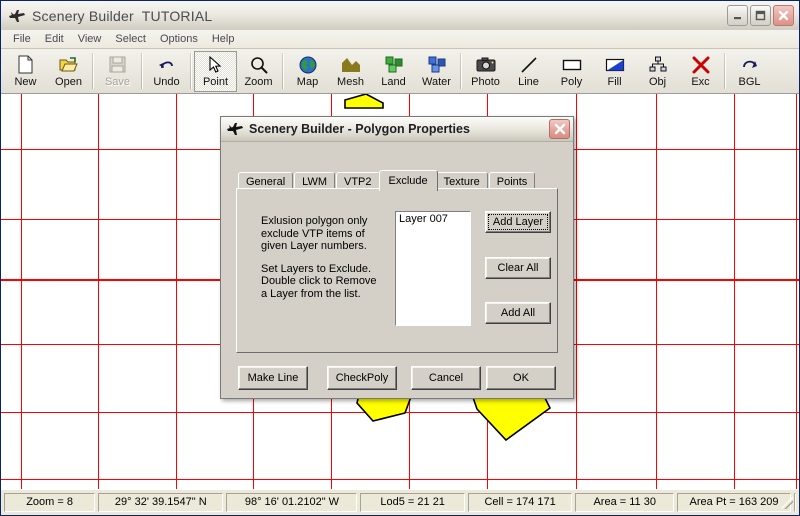  What do you see at coordinates (362, 378) in the screenshot?
I see `check-poly-button: CheckPoly` at bounding box center [362, 378].